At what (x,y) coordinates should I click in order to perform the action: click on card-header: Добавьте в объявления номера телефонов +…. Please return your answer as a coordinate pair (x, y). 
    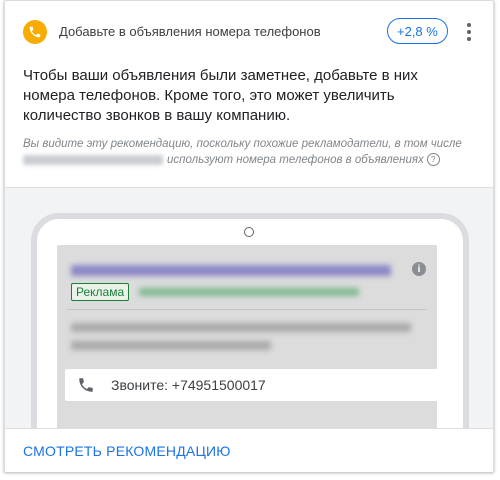
    Looking at the image, I should click on (249, 31).